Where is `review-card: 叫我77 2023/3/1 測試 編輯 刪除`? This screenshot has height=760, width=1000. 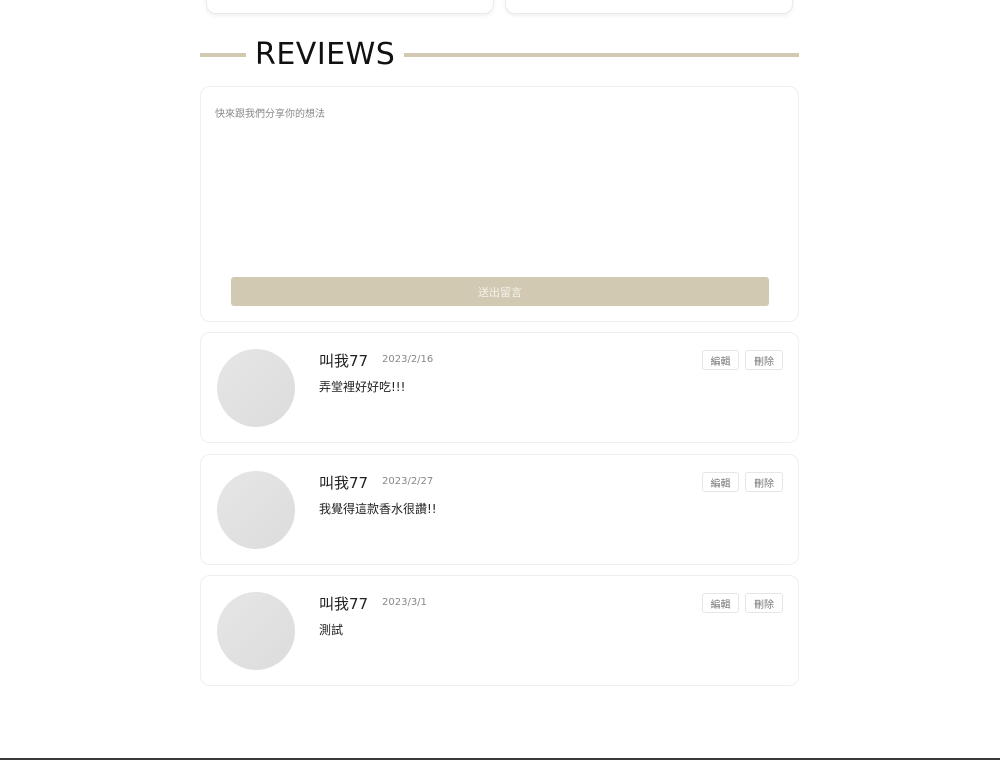
review-card: 叫我77 2023/3/1 測試 編輯 刪除 is located at coordinates (499, 630).